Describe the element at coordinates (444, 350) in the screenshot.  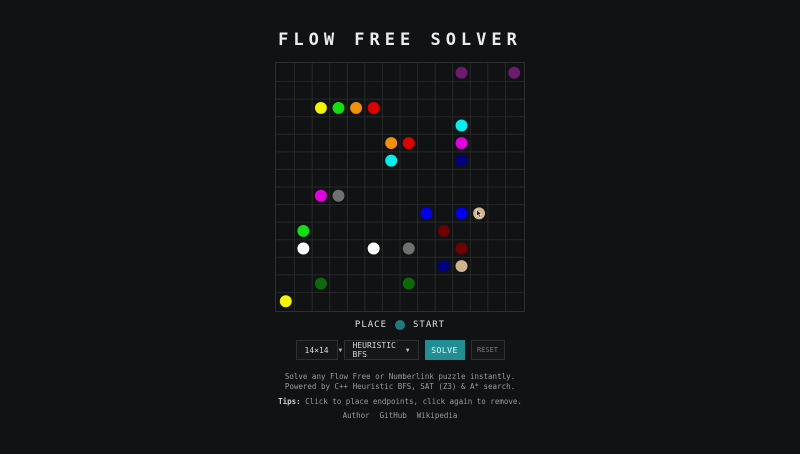
I see `solve-button: SOLVE` at that location.